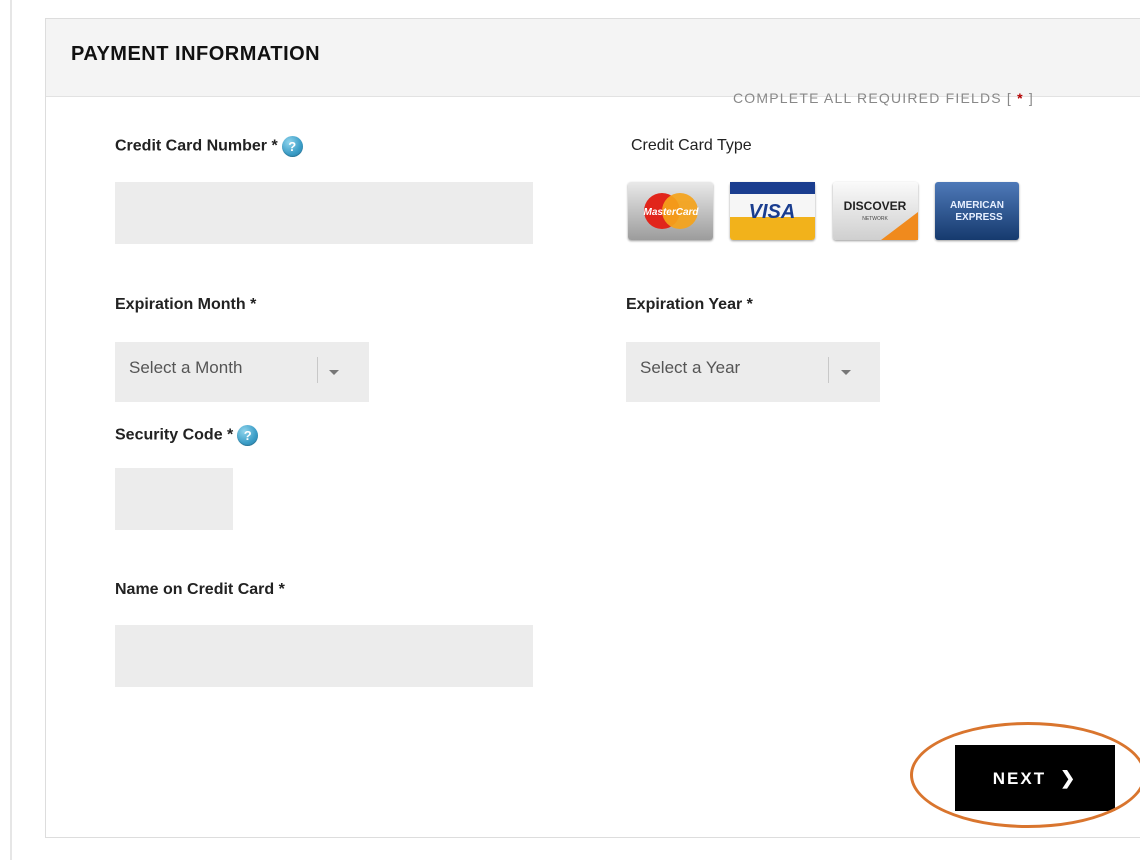 The height and width of the screenshot is (860, 1140). Describe the element at coordinates (690, 367) in the screenshot. I see `expiration-year-value: Select a Year` at that location.